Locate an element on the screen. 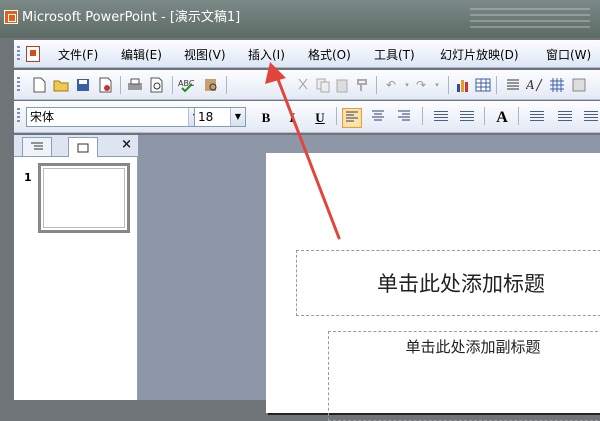 The image size is (600, 421). annotation-arrow is located at coordinates (303, 151).